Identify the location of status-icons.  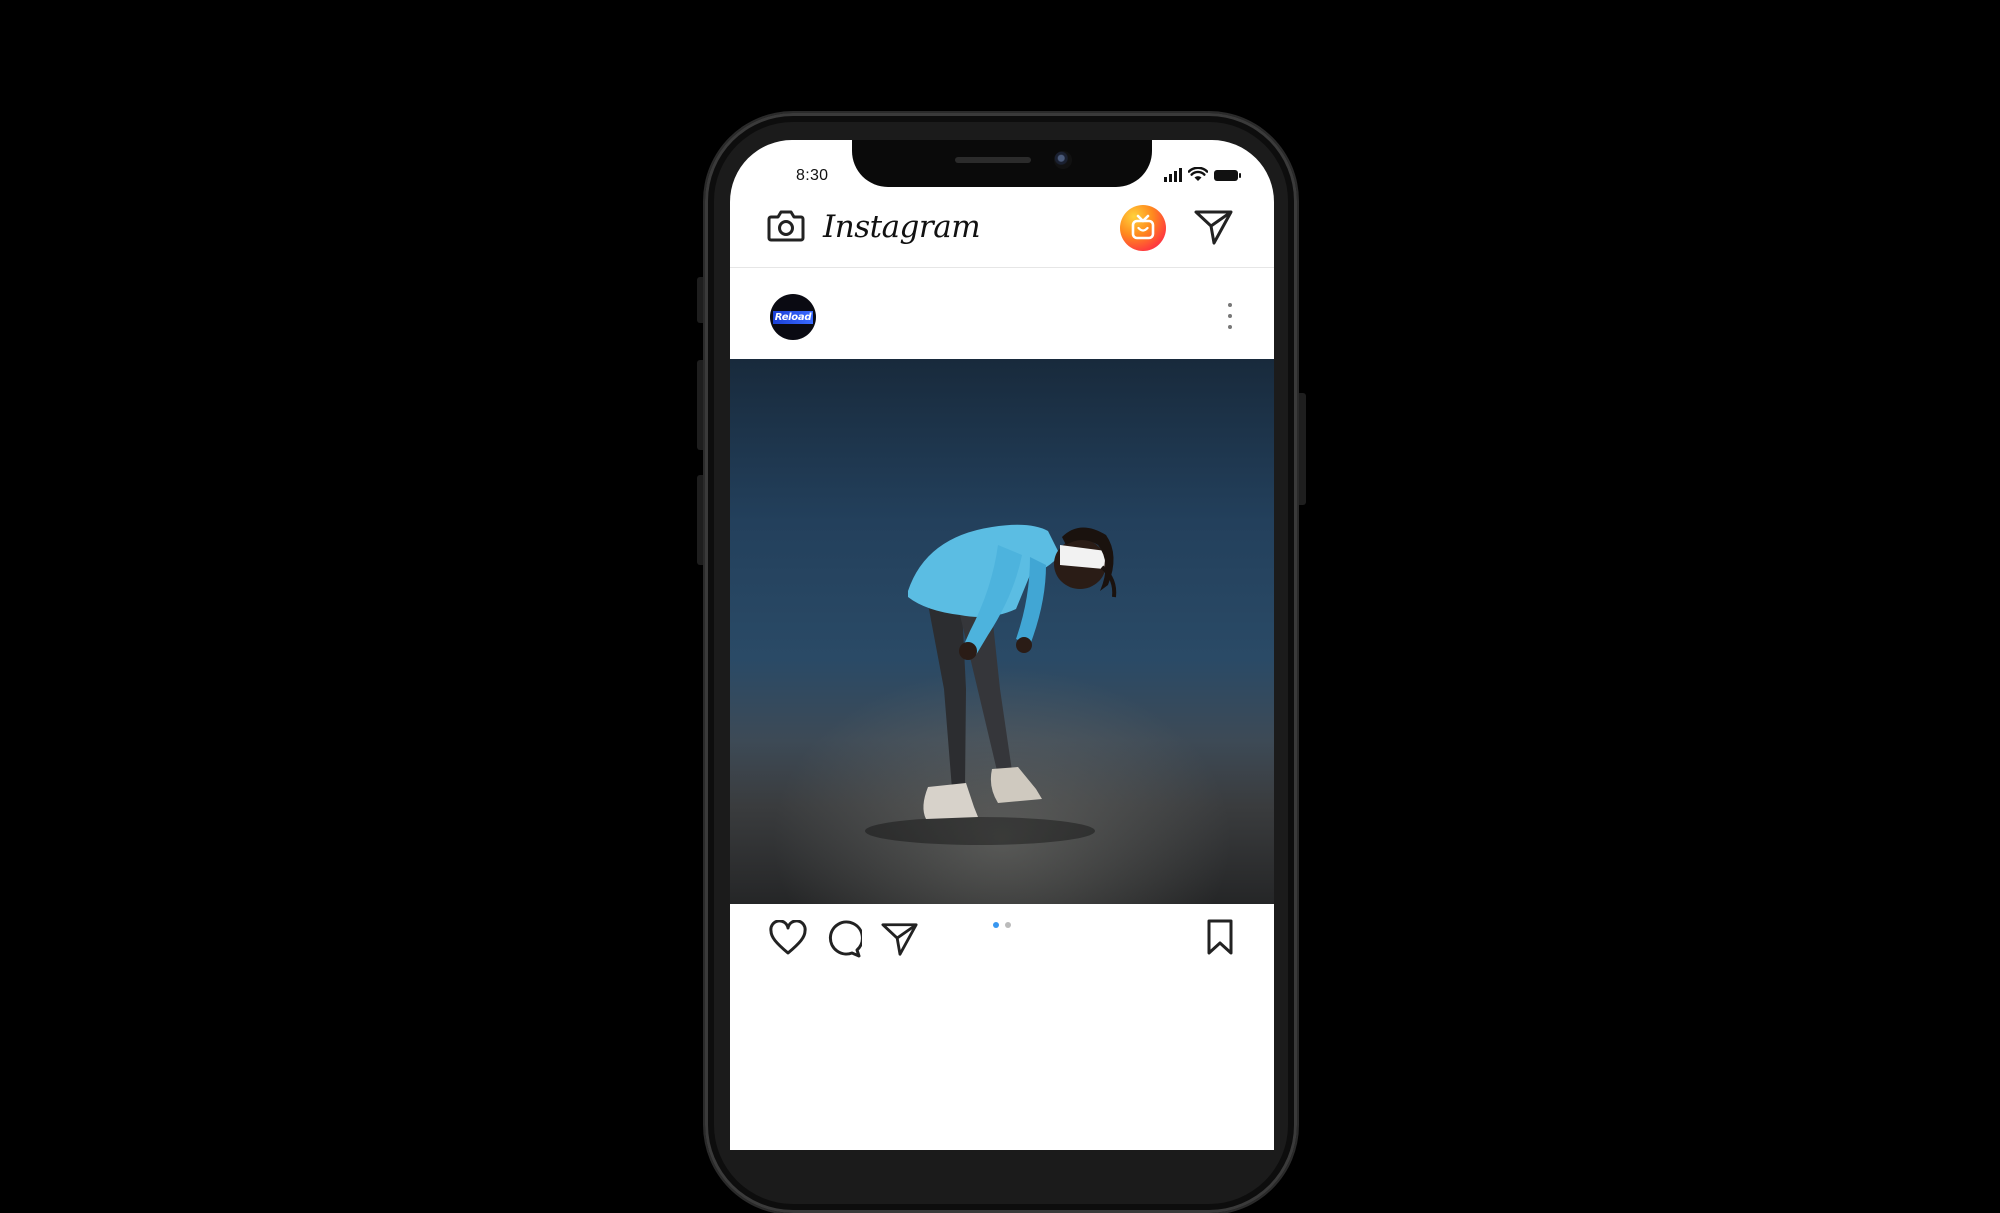
(1202, 174).